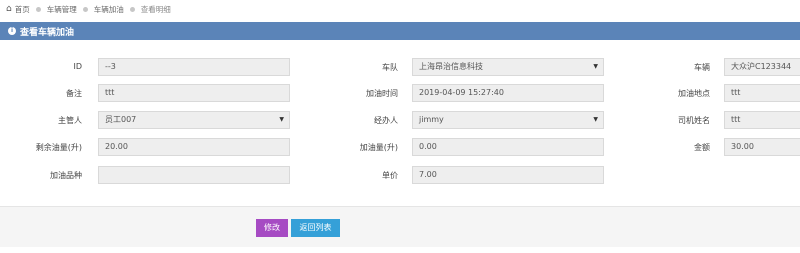 The image size is (800, 253). Describe the element at coordinates (390, 67) in the screenshot. I see `fleet-label: 车队` at that location.